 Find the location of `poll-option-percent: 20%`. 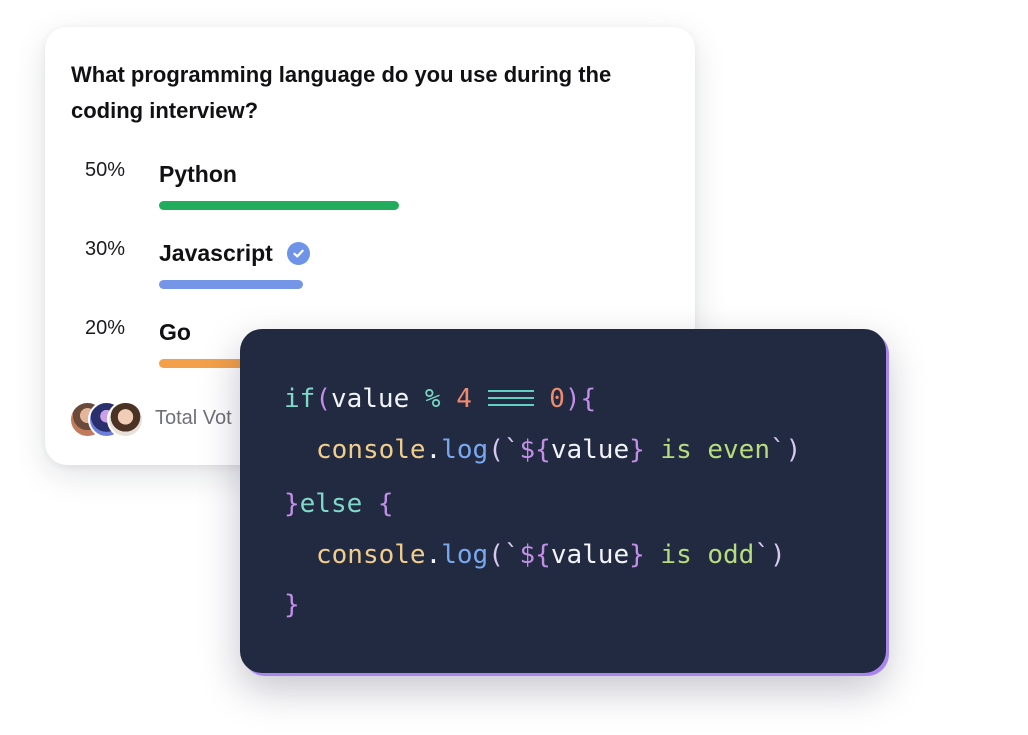

poll-option-percent: 20% is located at coordinates (105, 328).